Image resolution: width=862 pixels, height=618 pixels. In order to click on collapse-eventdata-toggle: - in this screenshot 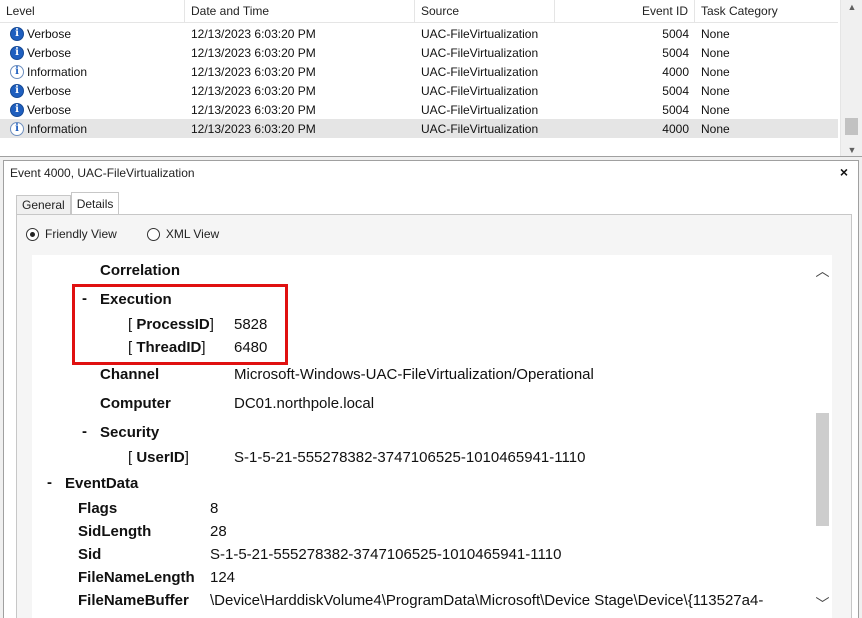, I will do `click(49, 482)`.